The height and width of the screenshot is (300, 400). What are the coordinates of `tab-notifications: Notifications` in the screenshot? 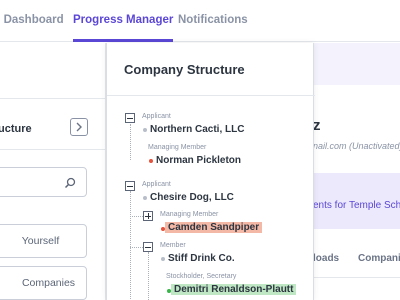 It's located at (213, 20).